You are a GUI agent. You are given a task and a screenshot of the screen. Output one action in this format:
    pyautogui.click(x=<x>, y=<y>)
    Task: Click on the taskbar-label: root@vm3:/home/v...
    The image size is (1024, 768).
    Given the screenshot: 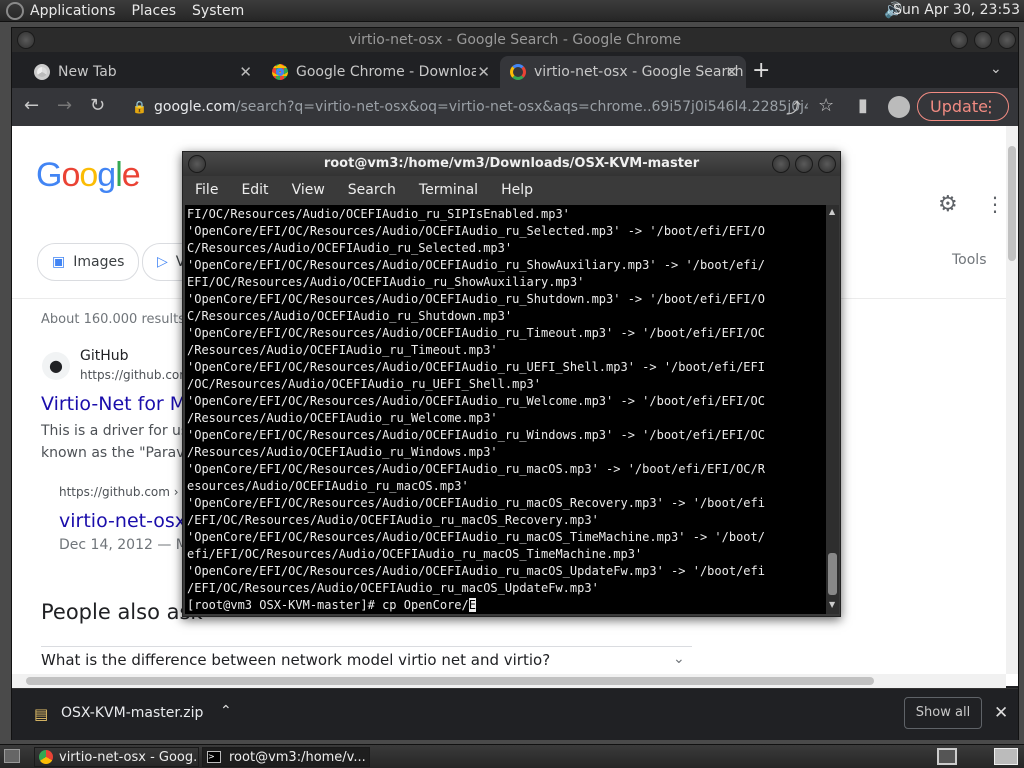 What is the action you would take?
    pyautogui.click(x=297, y=757)
    